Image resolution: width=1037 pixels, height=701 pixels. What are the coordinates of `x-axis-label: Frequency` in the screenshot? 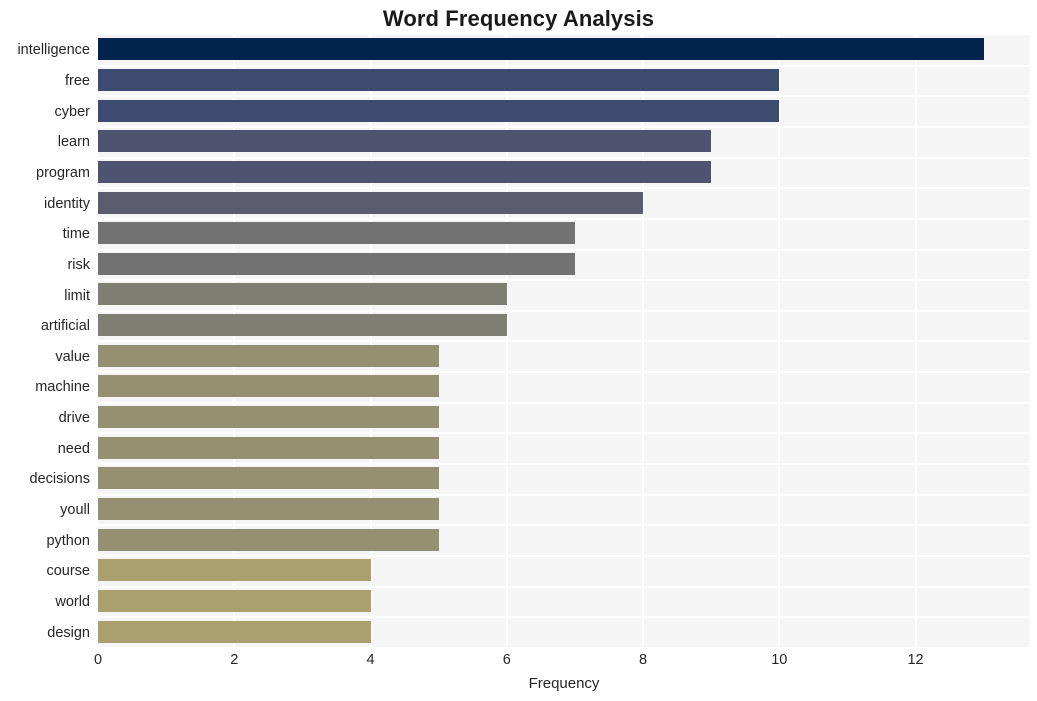 It's located at (564, 683).